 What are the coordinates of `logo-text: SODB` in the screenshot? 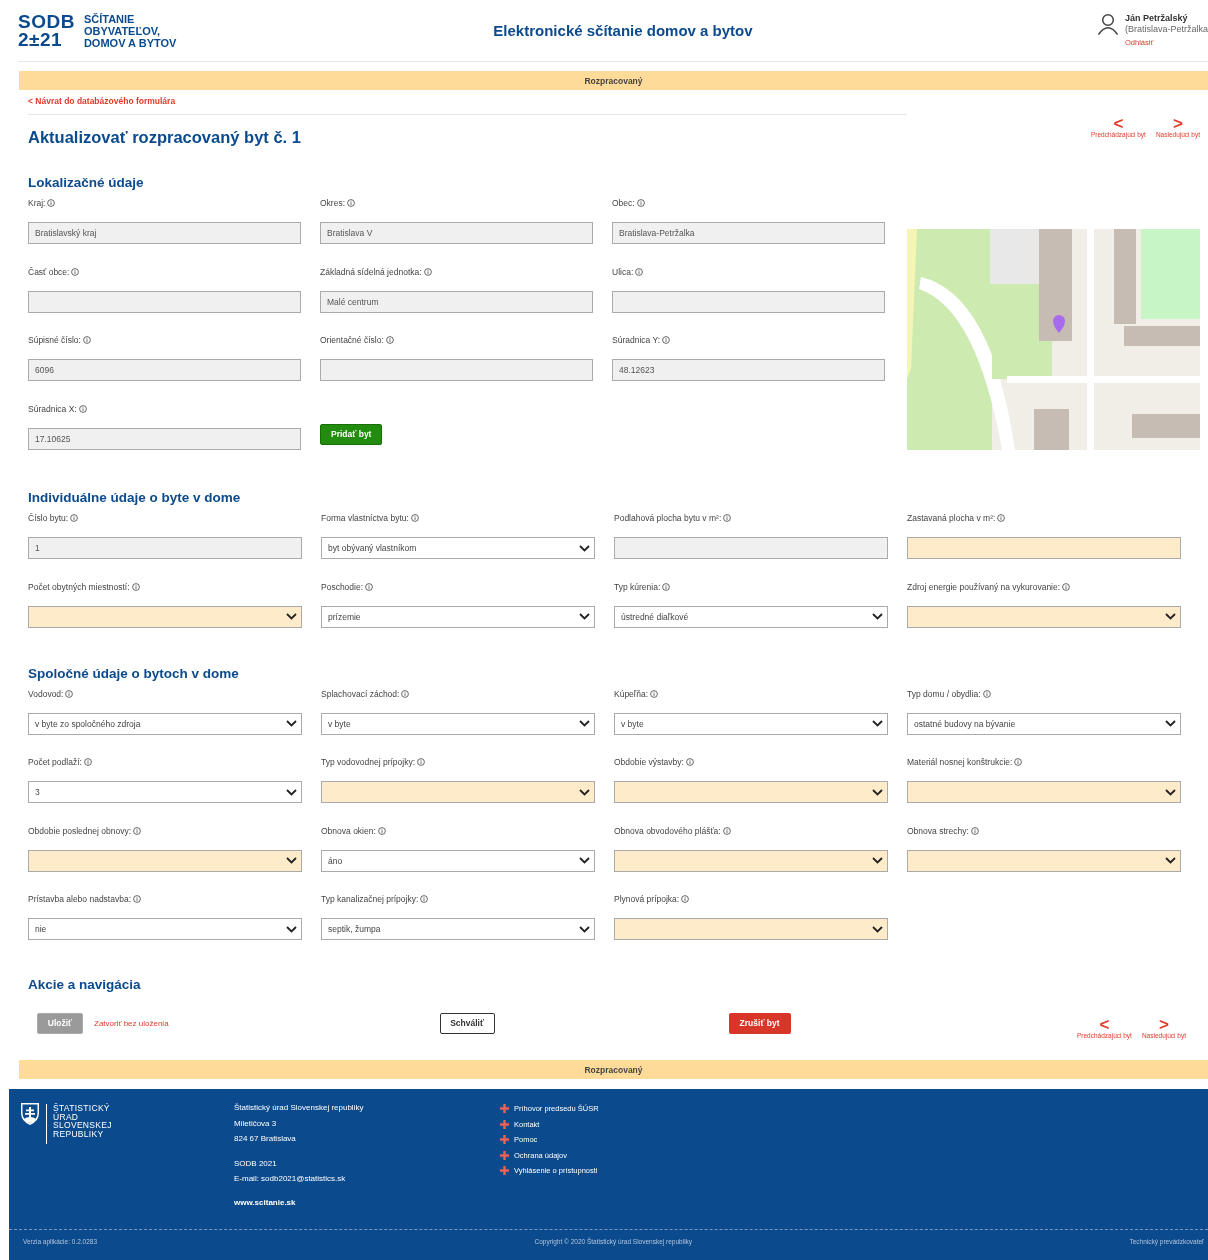 It's located at (46, 21).